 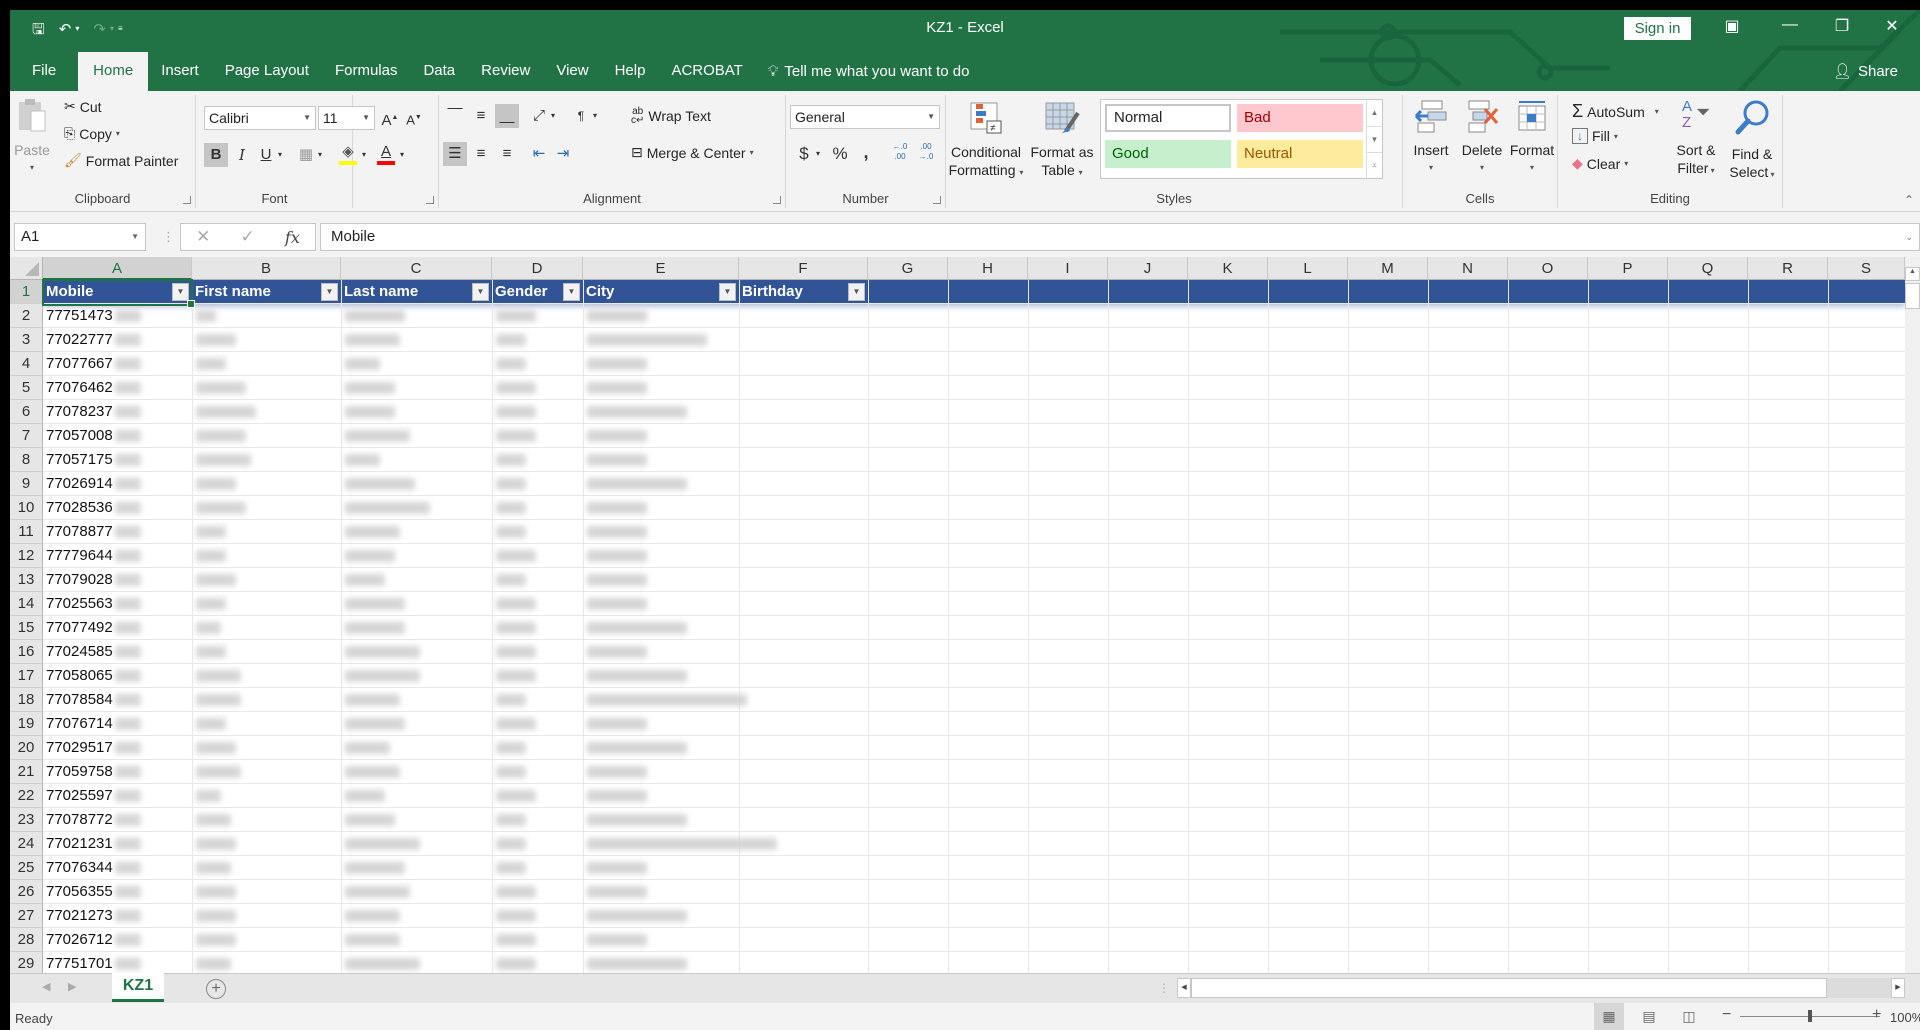 What do you see at coordinates (937, 200) in the screenshot?
I see `number-dialog-launcher` at bounding box center [937, 200].